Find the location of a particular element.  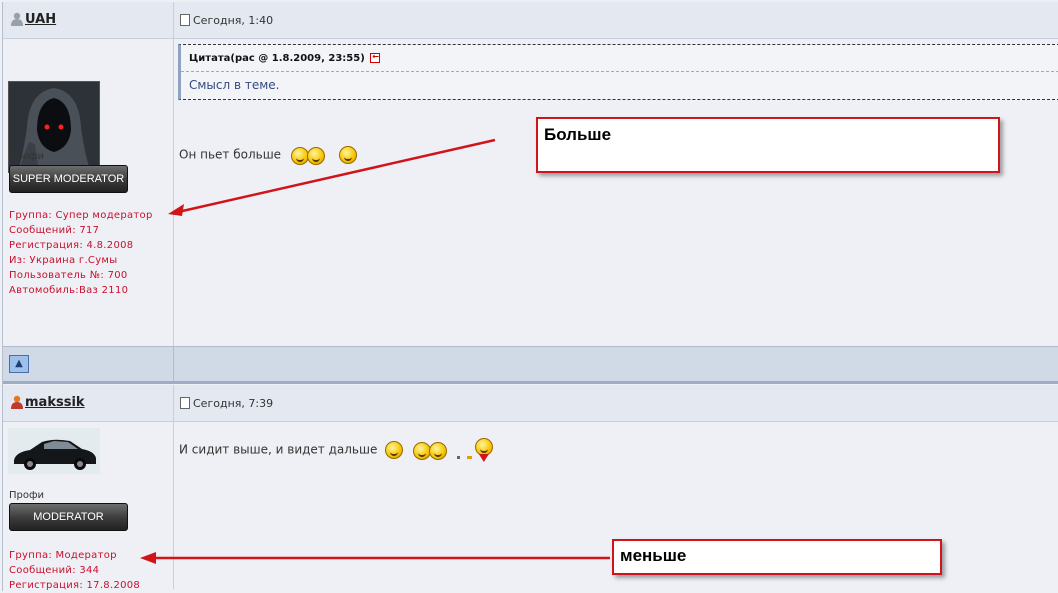

annotation-arrow-top is located at coordinates (336, 176).